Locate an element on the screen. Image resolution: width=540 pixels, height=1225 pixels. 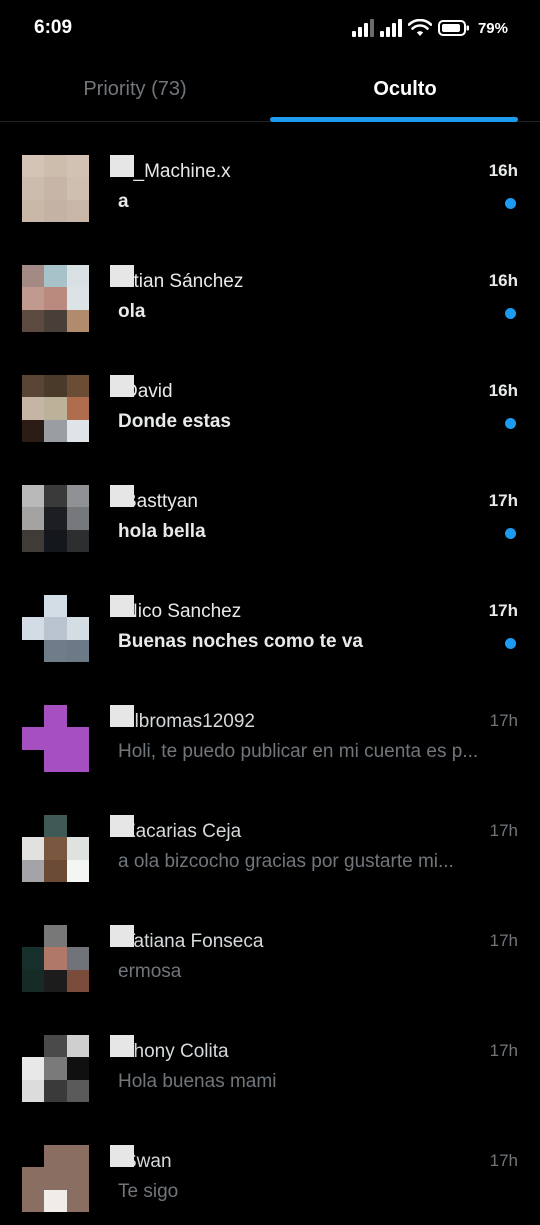
conversation-row: Nico Sanchez 17h Buenas noches como te va is located at coordinates (270, 620).